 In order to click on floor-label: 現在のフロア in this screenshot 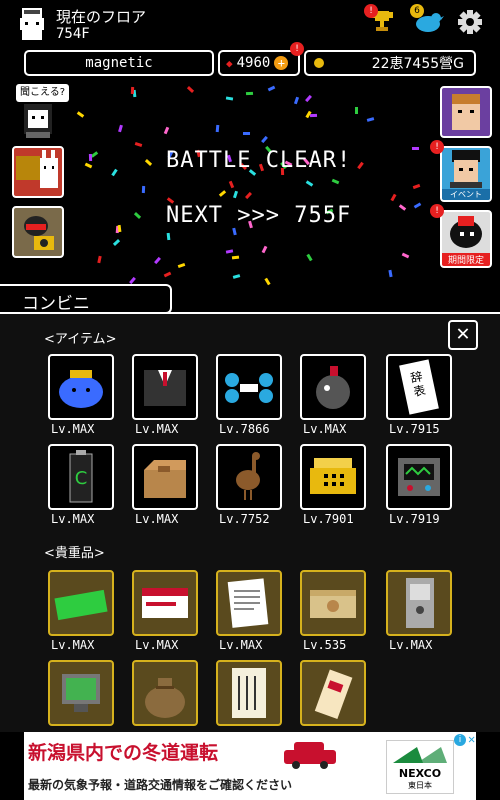, I will do `click(101, 17)`.